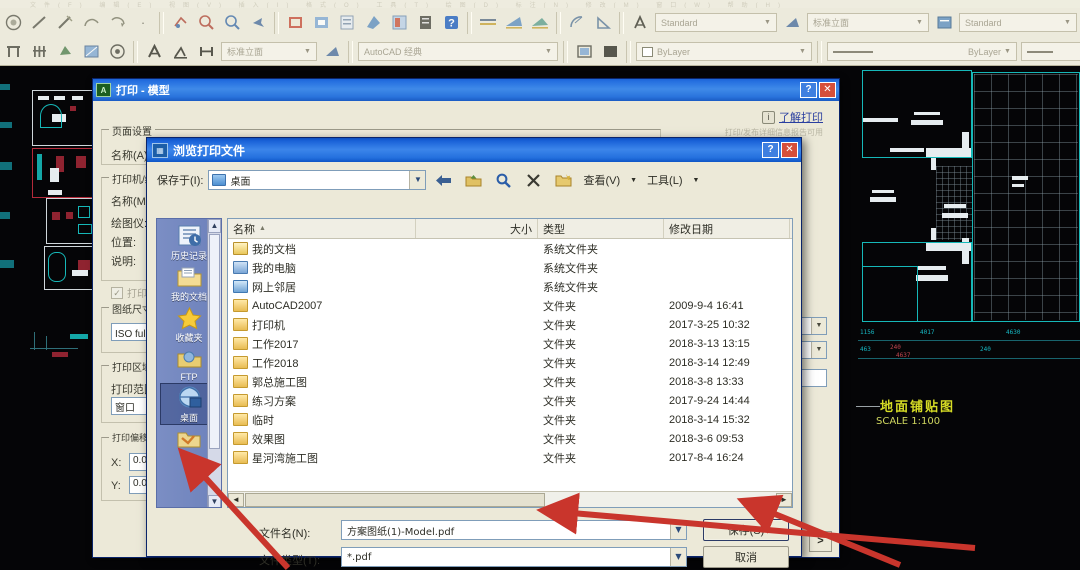 This screenshot has width=1080, height=570. I want to click on ordinate-dim-icon, so click(540, 22).